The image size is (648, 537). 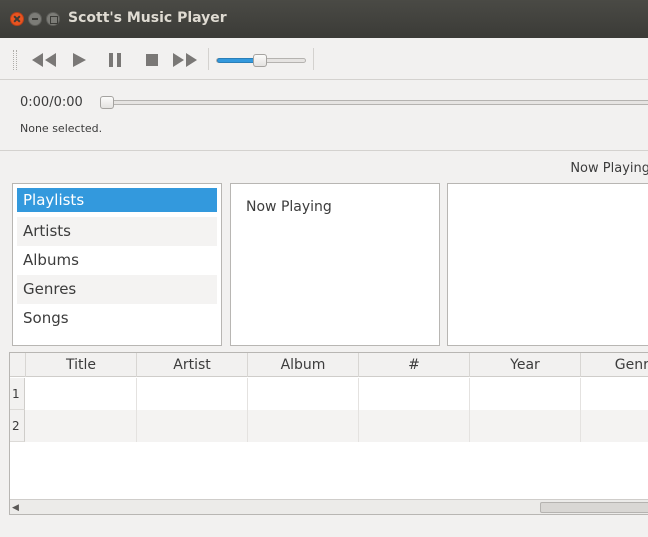 What do you see at coordinates (17, 19) in the screenshot?
I see `close-window-icon` at bounding box center [17, 19].